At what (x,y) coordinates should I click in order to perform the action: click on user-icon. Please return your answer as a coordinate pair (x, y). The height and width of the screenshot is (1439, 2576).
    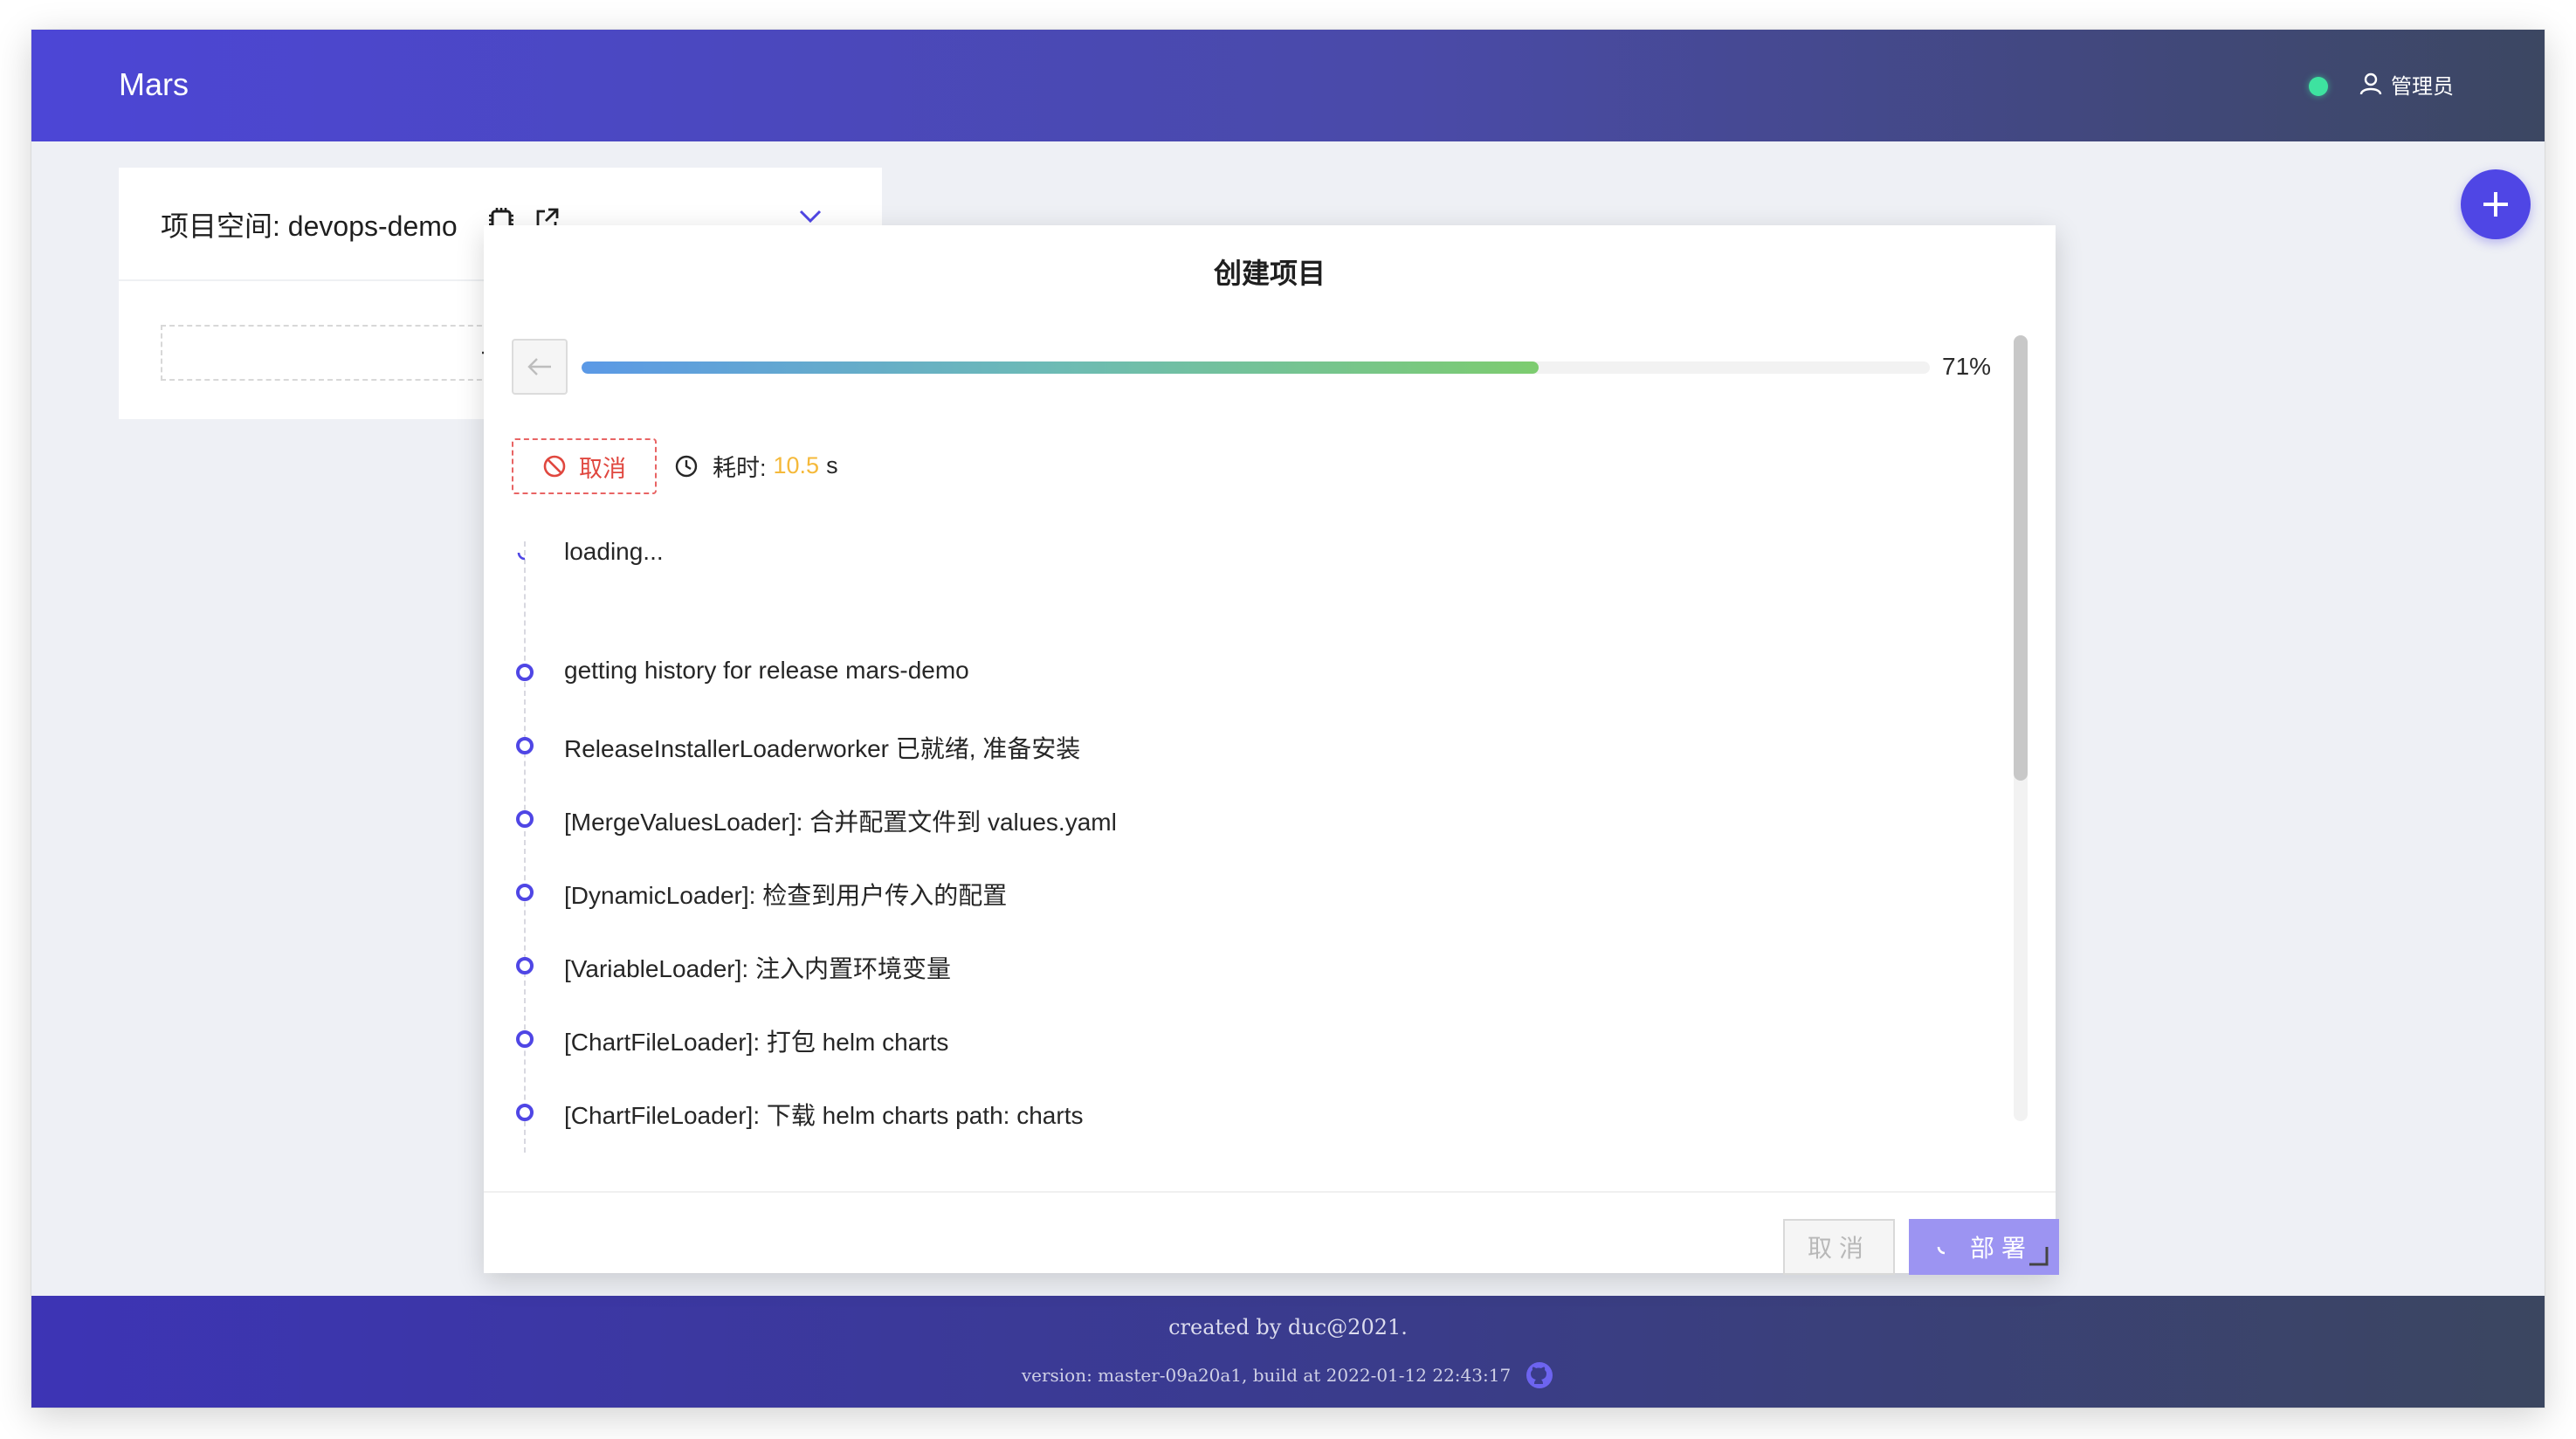
    Looking at the image, I should click on (2370, 84).